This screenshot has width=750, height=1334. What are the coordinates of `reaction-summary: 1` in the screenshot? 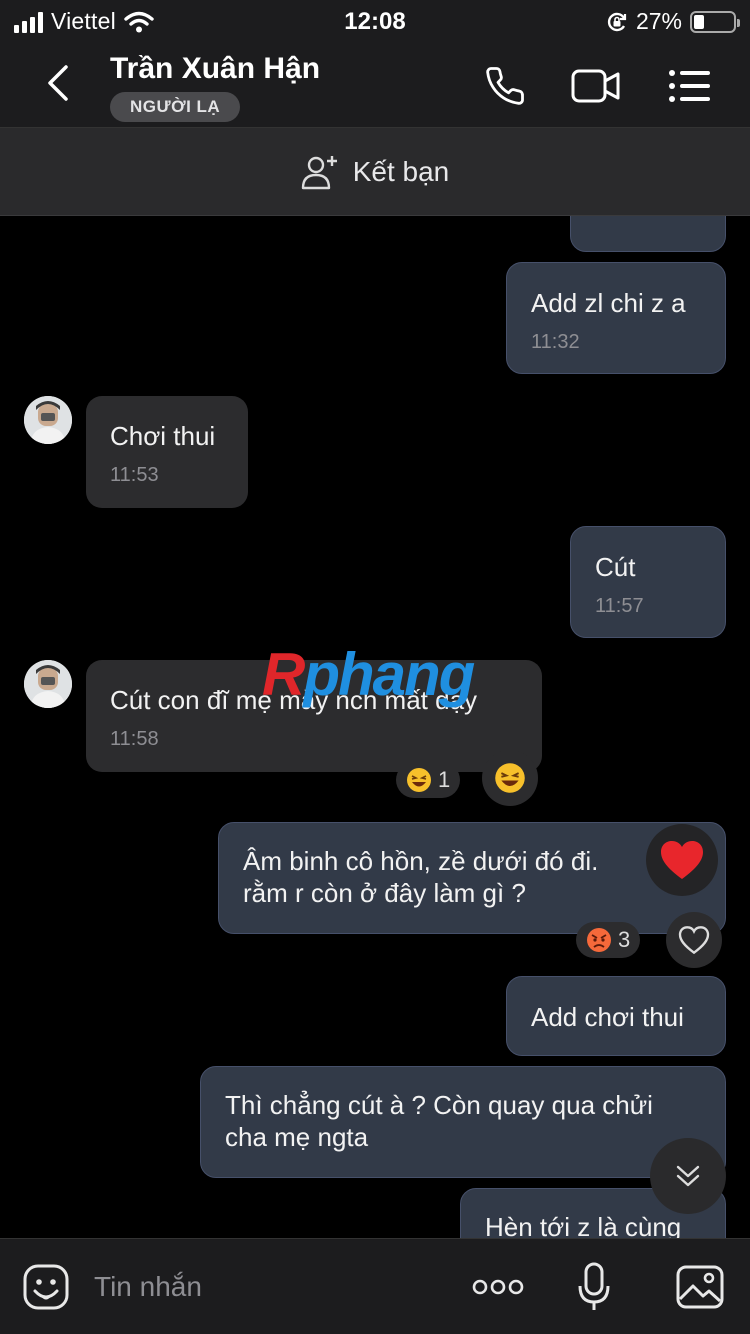 It's located at (428, 780).